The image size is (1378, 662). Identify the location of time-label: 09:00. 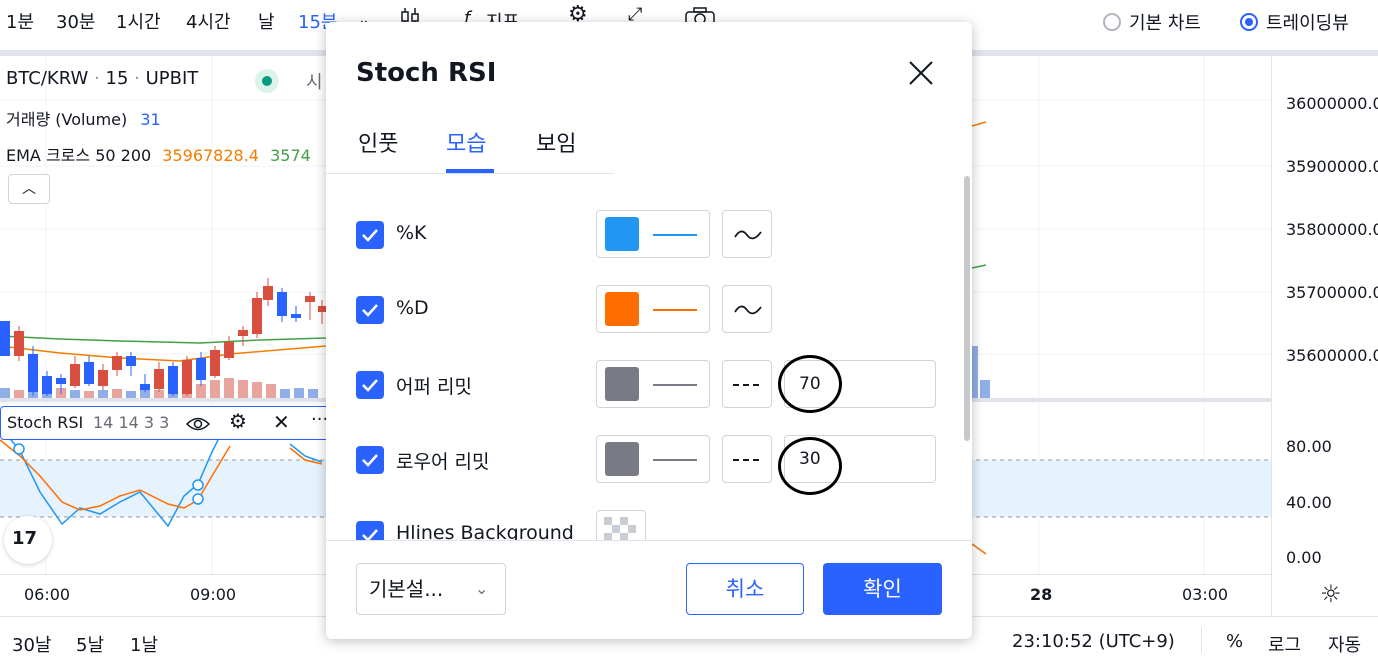
(213, 594).